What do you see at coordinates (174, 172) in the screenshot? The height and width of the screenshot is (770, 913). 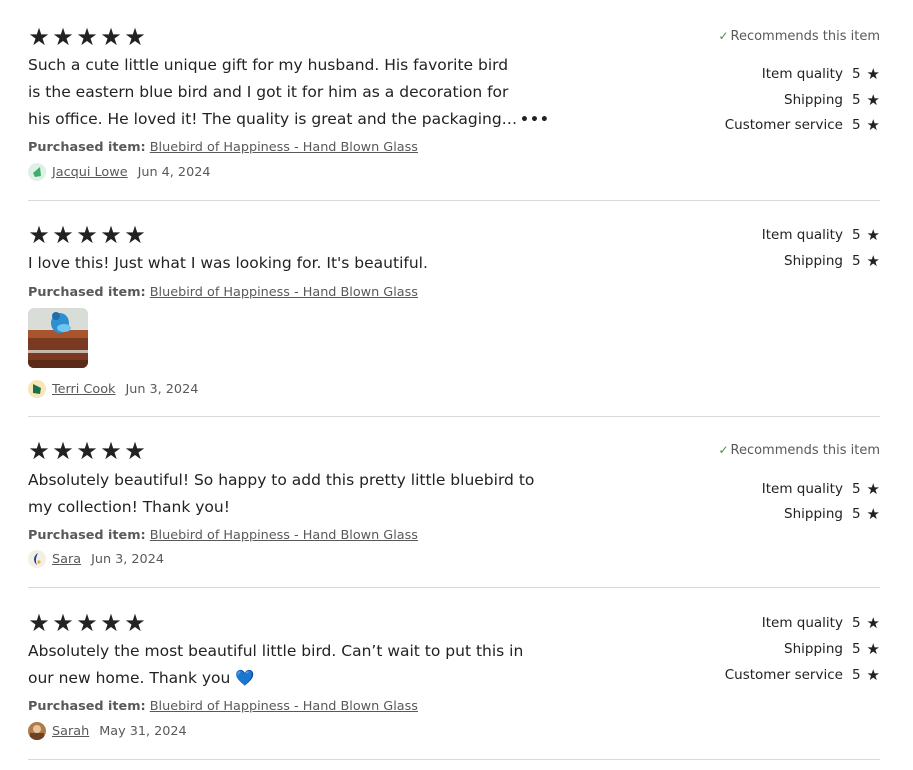 I see `review-date: Jun 4, 2024` at bounding box center [174, 172].